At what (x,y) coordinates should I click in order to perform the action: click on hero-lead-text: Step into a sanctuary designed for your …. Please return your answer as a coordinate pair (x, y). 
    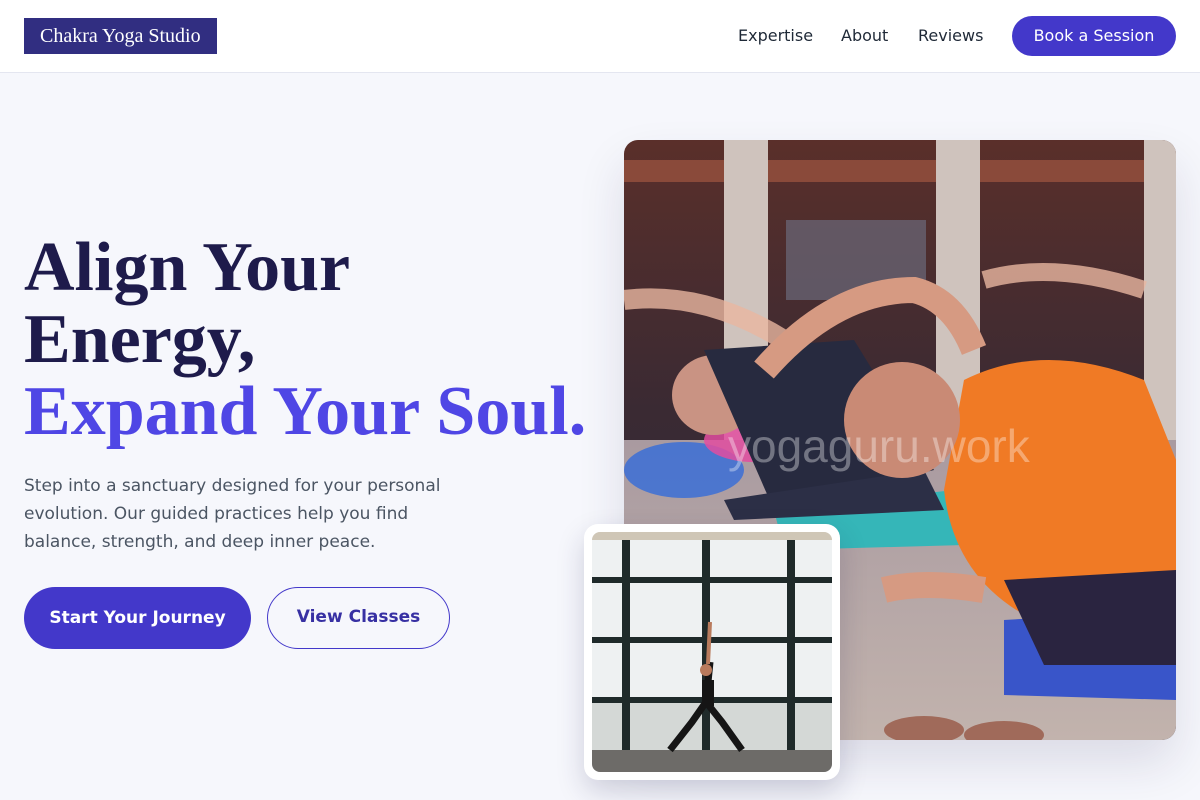
    Looking at the image, I should click on (232, 514).